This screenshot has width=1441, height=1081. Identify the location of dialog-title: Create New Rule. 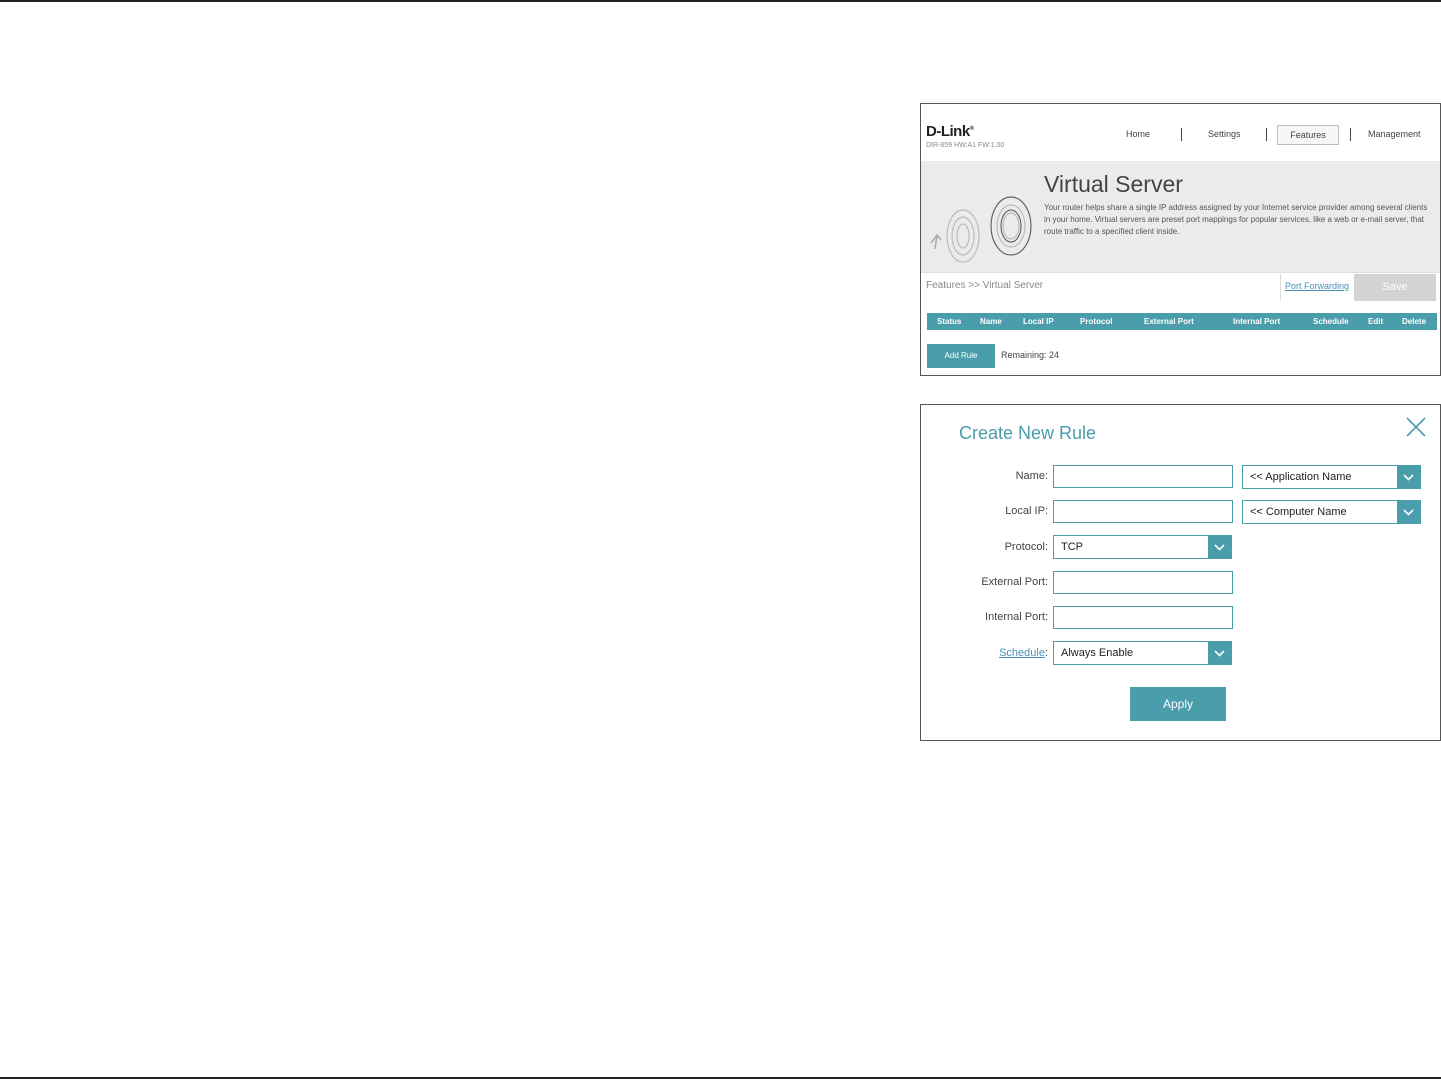
(1028, 433).